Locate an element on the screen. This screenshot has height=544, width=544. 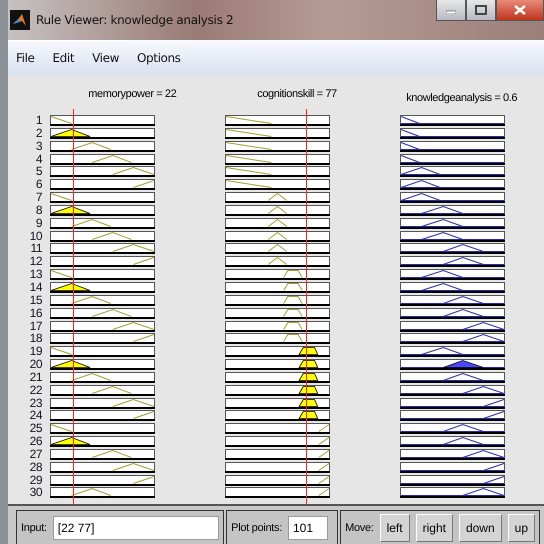
variable-heading: memorypower = 22 is located at coordinates (132, 94).